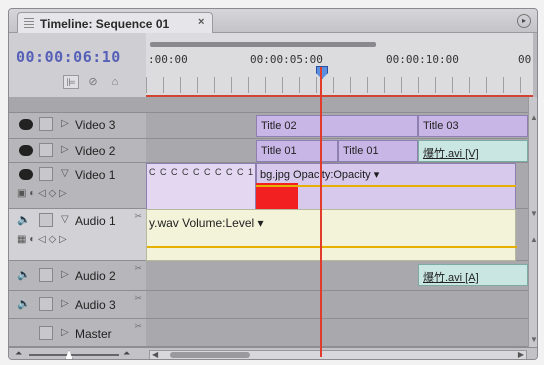 This screenshot has height=365, width=544. Describe the element at coordinates (473, 126) in the screenshot. I see `clip-title-03: Title 03` at that location.